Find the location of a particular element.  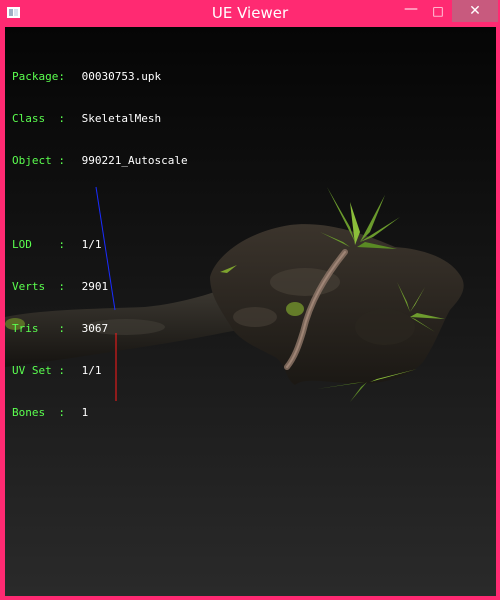

mesh-rock is located at coordinates (337, 304).